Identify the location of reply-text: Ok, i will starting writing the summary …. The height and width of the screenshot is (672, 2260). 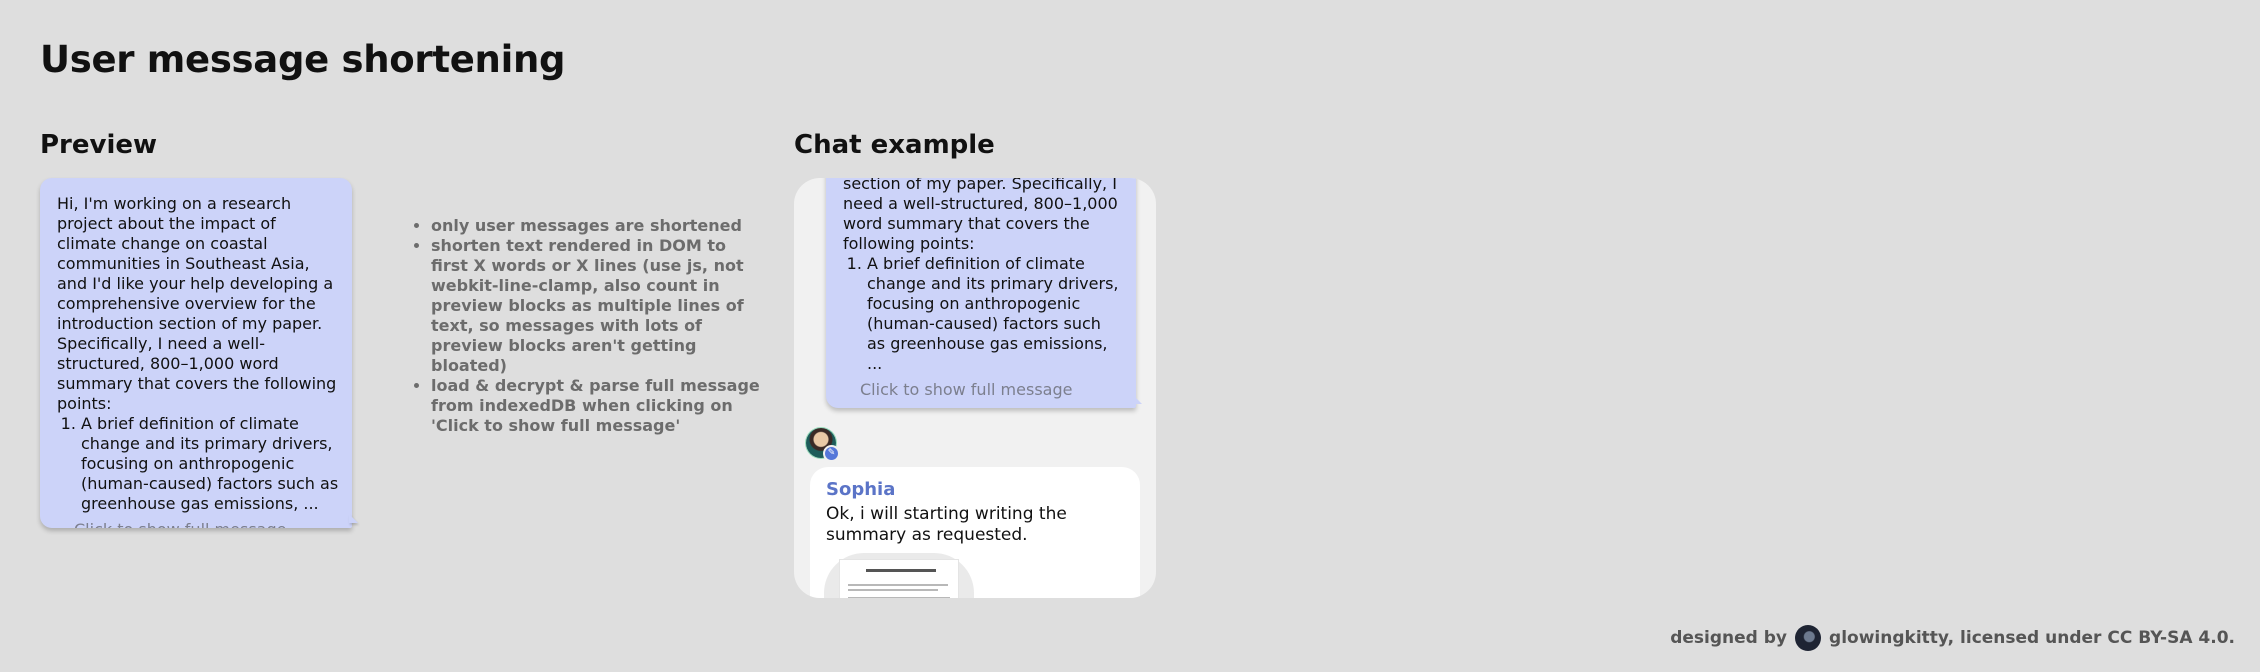
(946, 524).